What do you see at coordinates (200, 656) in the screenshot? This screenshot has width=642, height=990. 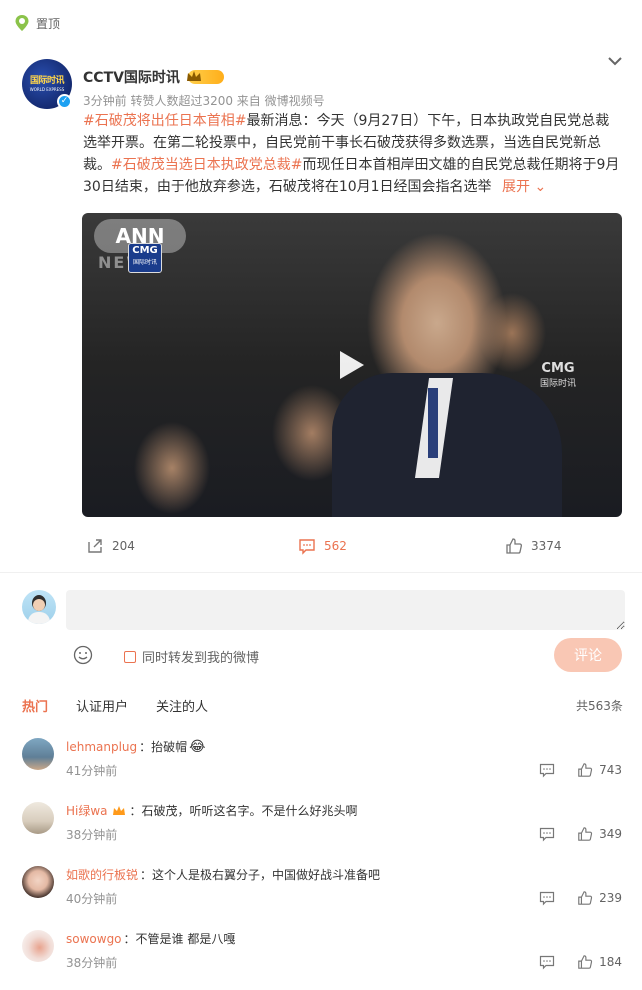 I see `repost-checkbox-label: 同时转发到我的微博` at bounding box center [200, 656].